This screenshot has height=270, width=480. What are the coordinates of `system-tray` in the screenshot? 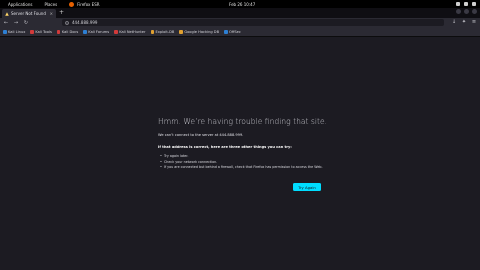 It's located at (466, 4).